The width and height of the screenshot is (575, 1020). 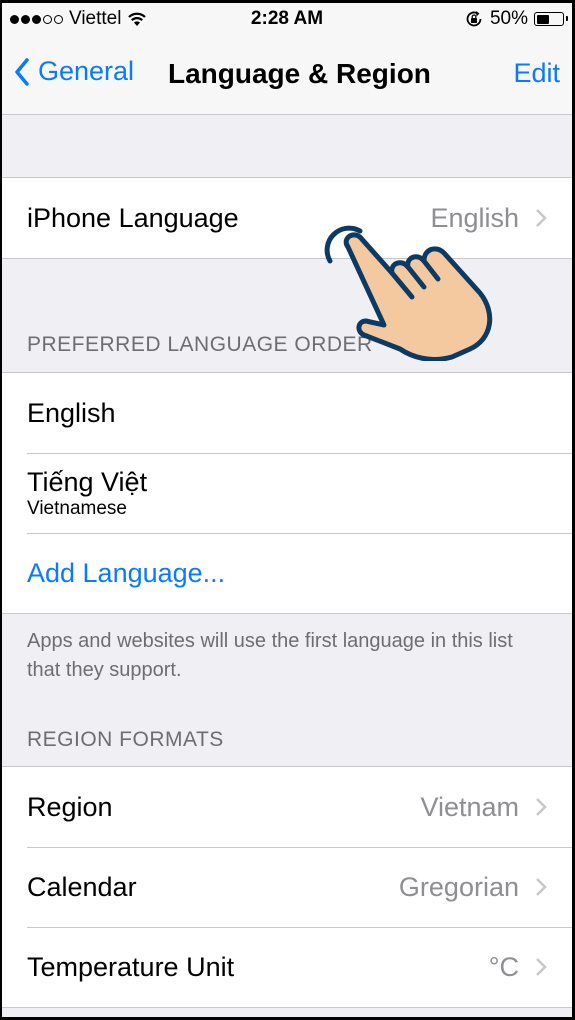 What do you see at coordinates (458, 886) in the screenshot?
I see `row-value: Gregorian` at bounding box center [458, 886].